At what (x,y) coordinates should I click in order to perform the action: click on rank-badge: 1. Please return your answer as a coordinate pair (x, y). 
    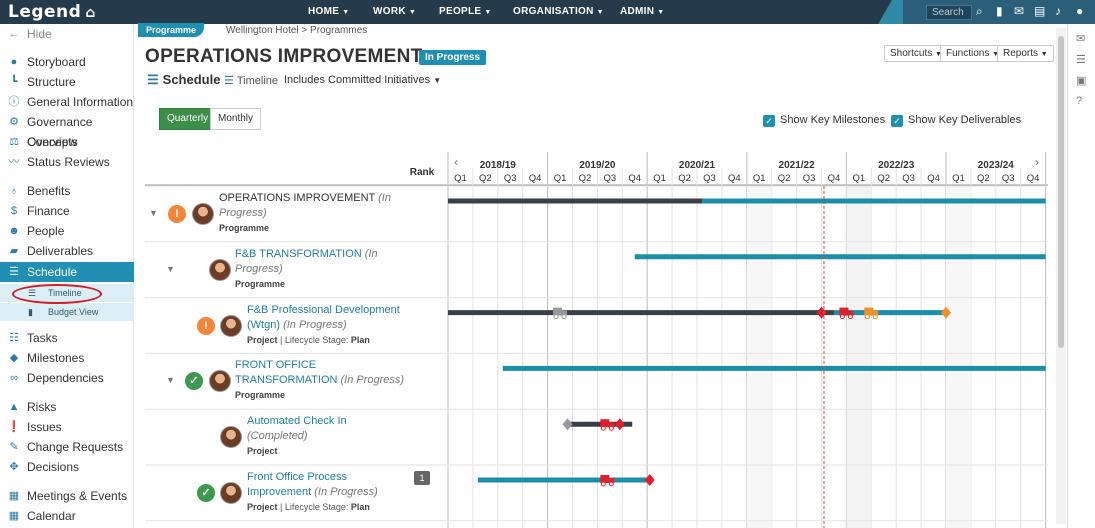
    Looking at the image, I should click on (422, 478).